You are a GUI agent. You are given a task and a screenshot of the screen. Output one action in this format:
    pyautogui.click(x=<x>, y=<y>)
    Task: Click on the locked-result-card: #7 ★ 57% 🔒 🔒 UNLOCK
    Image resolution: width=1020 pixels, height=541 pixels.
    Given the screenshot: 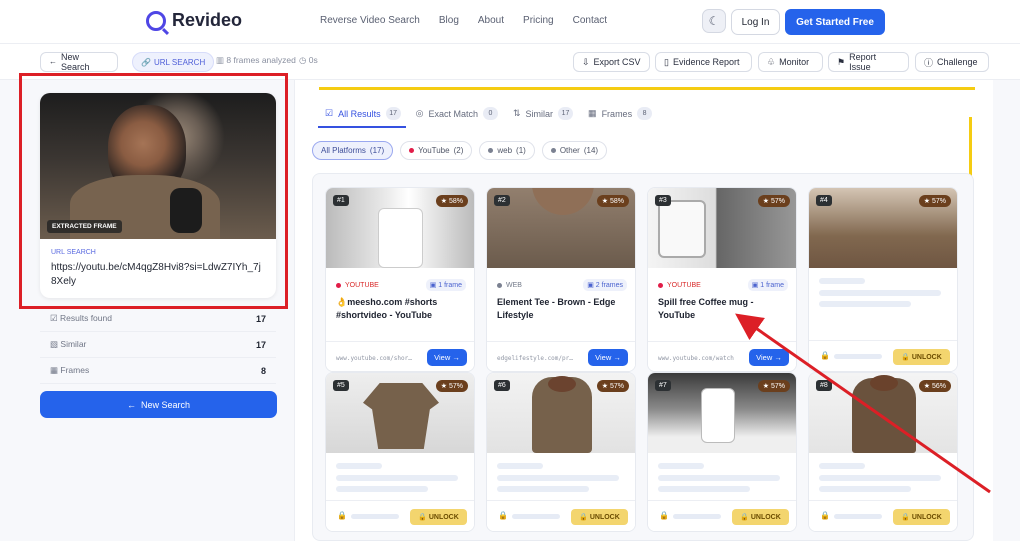 What is the action you would take?
    pyautogui.click(x=722, y=452)
    